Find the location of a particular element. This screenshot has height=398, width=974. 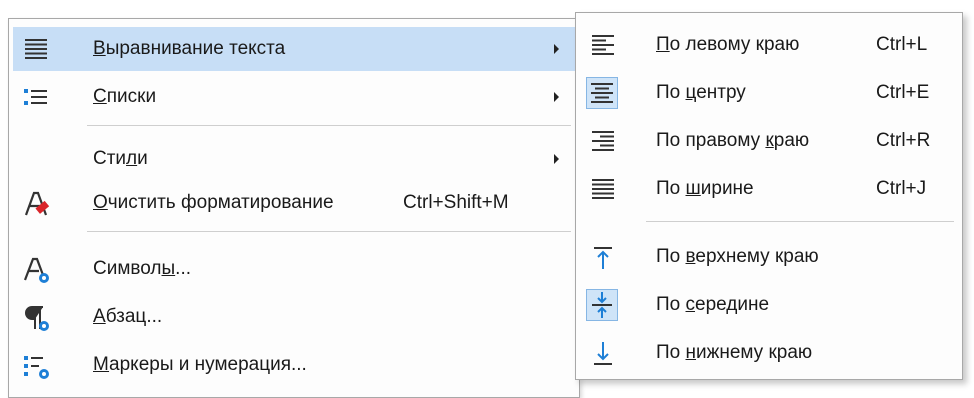

align-center-icon is located at coordinates (602, 93).